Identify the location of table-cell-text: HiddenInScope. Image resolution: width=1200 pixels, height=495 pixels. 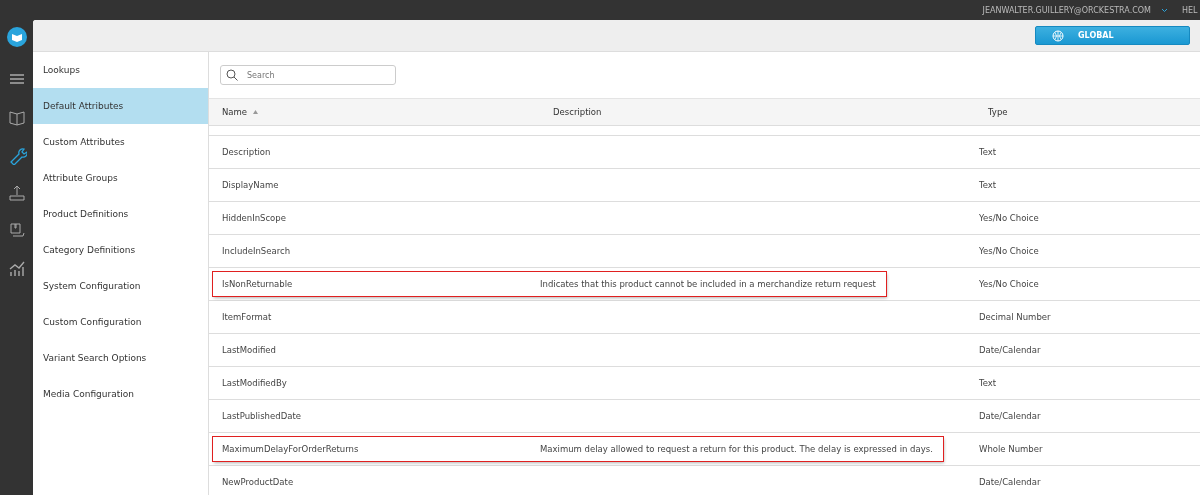
(254, 218).